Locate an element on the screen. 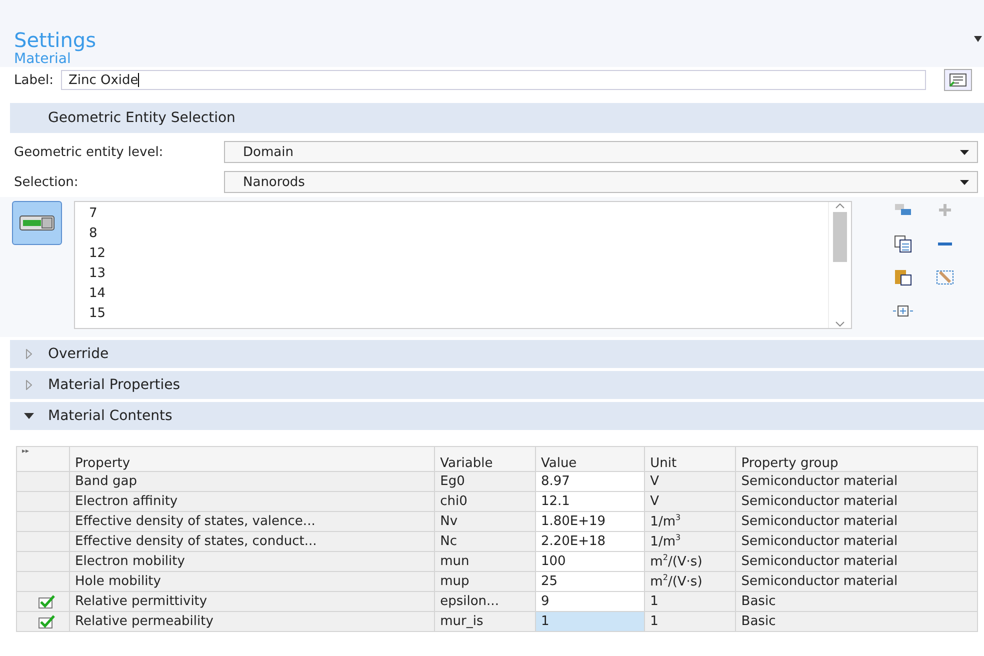 The width and height of the screenshot is (984, 656). collapse-arrow-icon is located at coordinates (29, 416).